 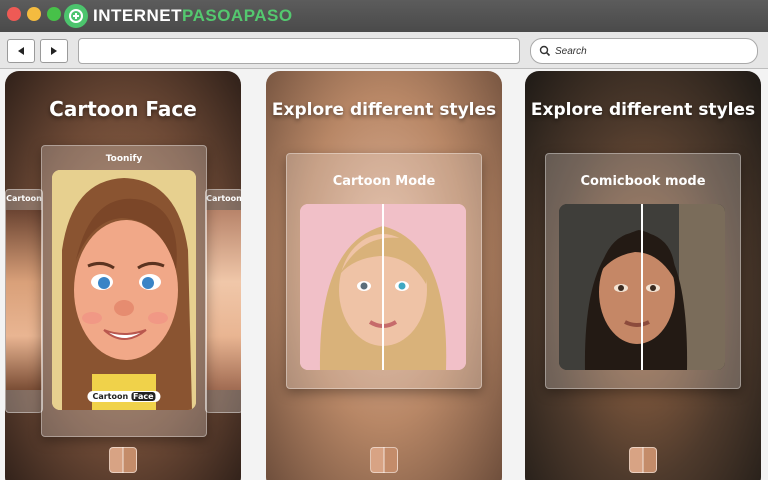 I want to click on panel-label: Cartoon Mode, so click(x=384, y=181).